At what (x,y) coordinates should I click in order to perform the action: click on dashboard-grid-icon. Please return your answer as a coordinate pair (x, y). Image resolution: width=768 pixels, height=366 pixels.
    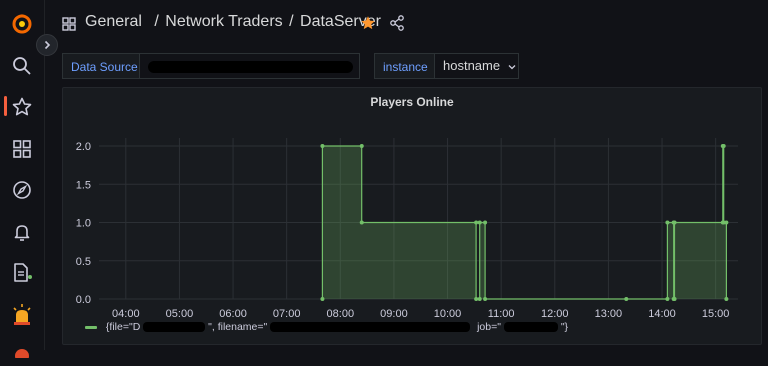
    Looking at the image, I should click on (69, 24).